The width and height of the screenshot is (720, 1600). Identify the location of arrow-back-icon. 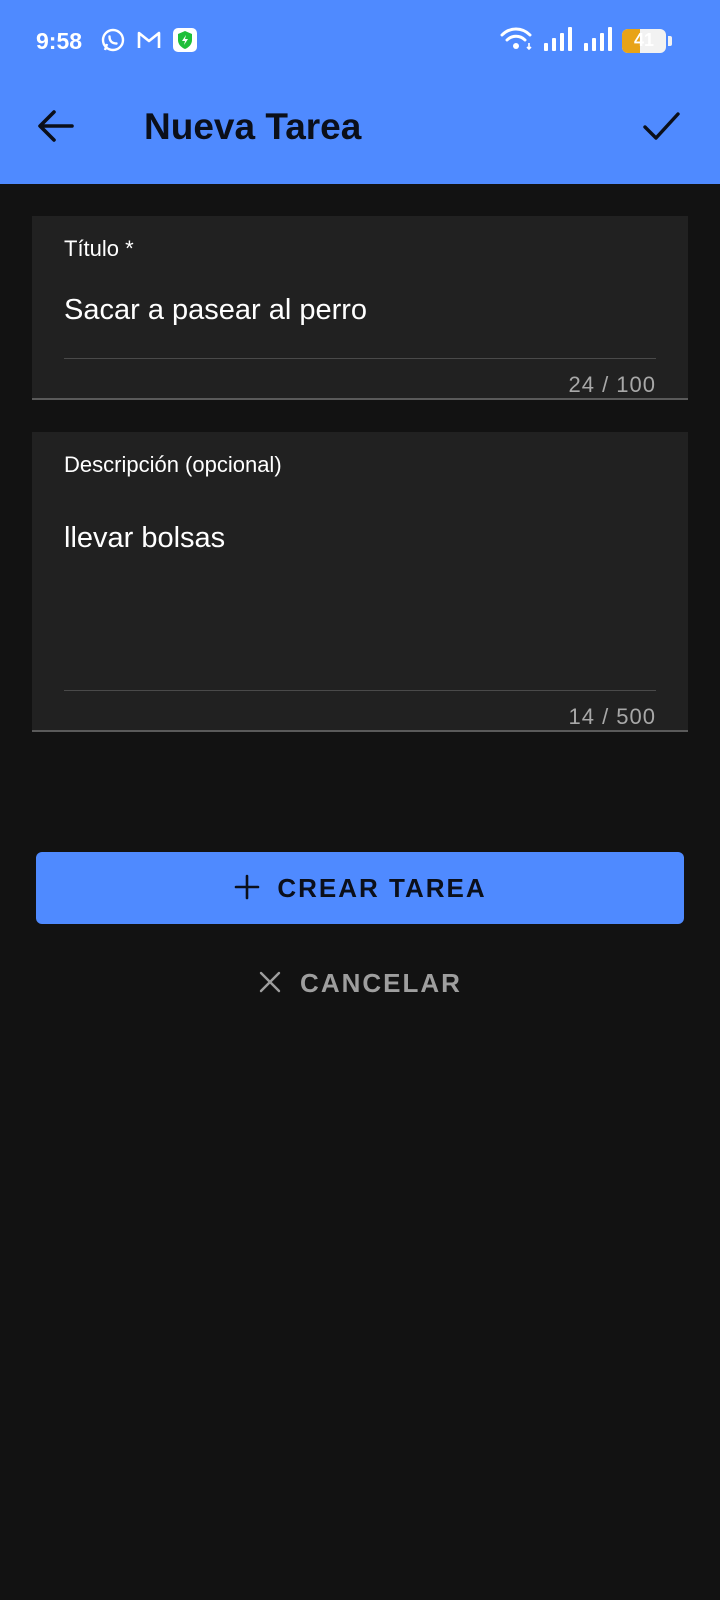
(56, 128).